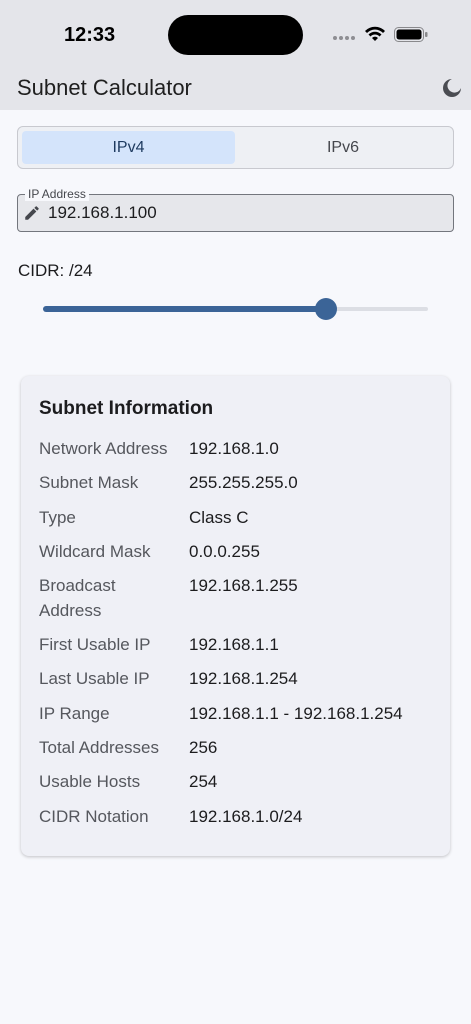  I want to click on info-value: 192.168.1.254, so click(243, 678).